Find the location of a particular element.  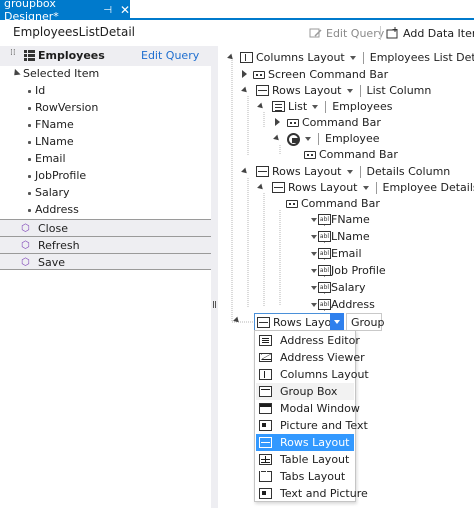

menu-item-picture-and-text: Picture and Text is located at coordinates (312, 425).